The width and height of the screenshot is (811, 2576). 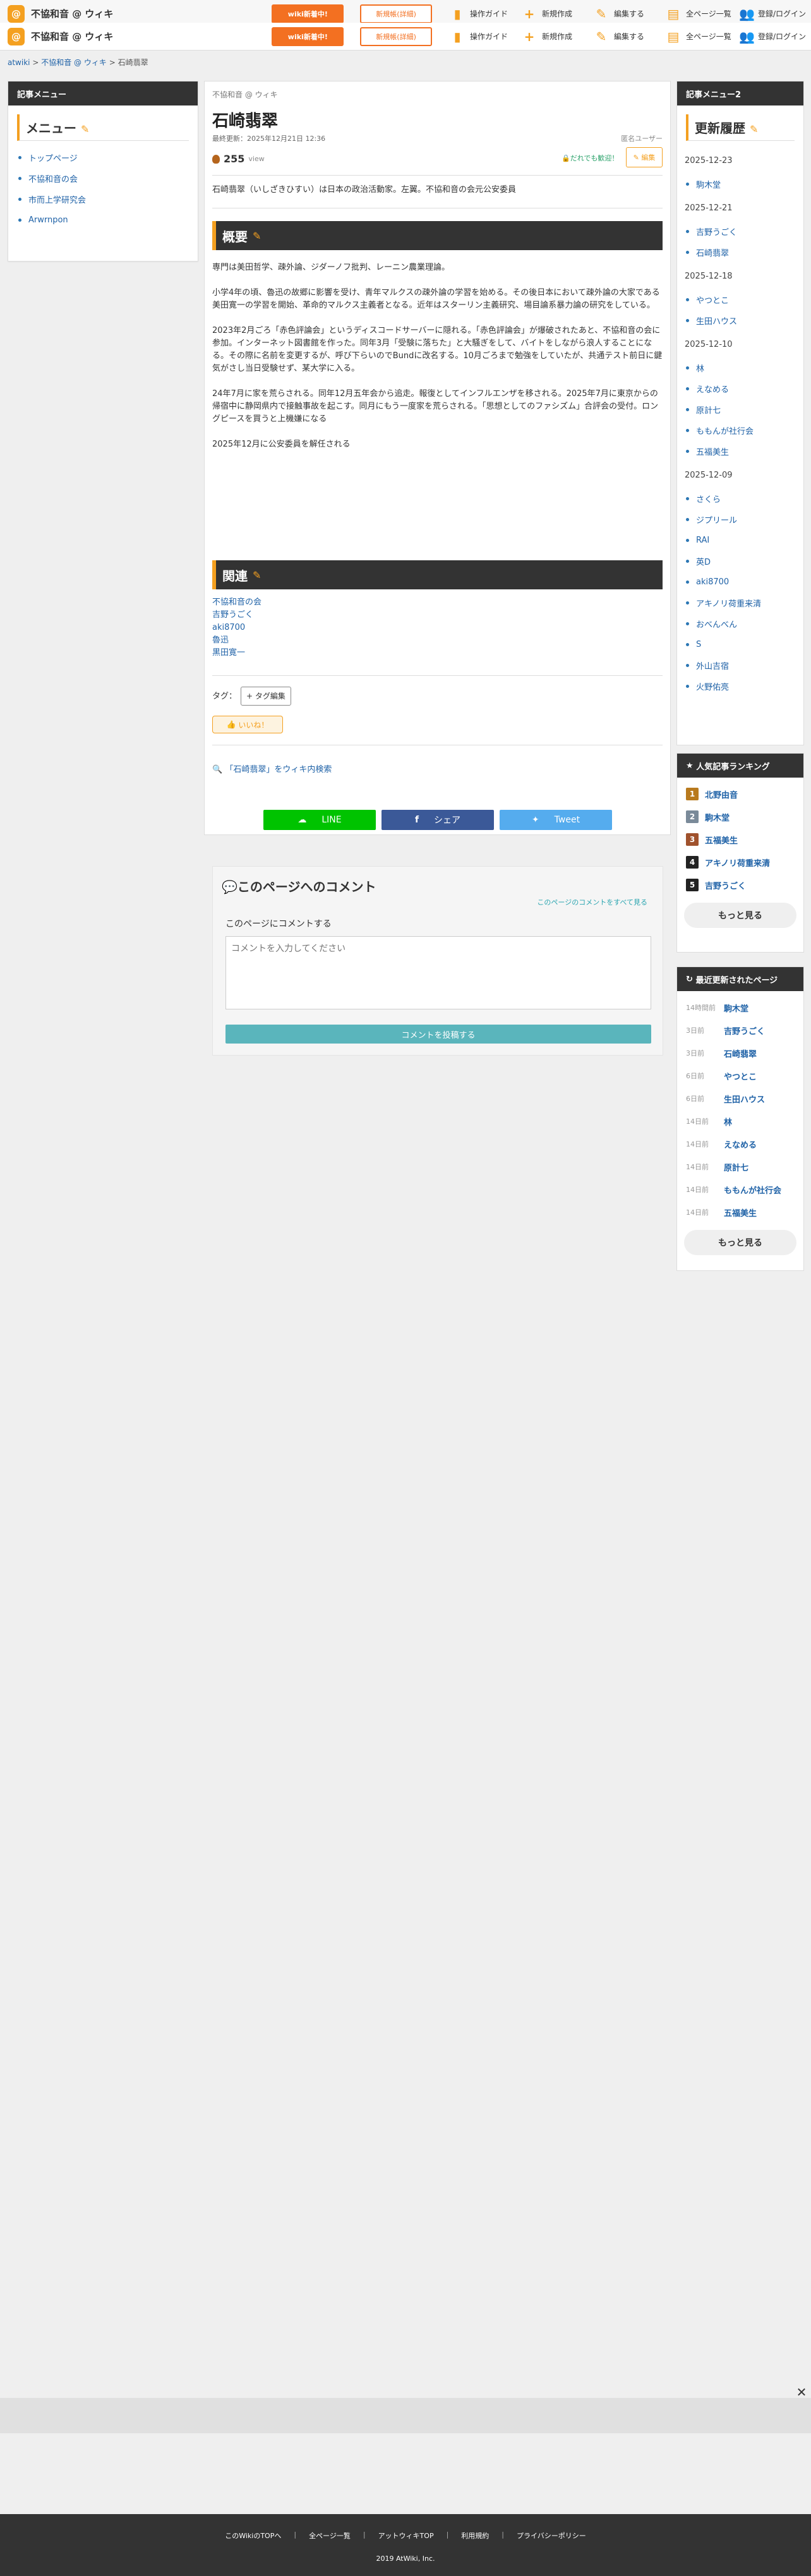 I want to click on history-item: さくら, so click(x=744, y=498).